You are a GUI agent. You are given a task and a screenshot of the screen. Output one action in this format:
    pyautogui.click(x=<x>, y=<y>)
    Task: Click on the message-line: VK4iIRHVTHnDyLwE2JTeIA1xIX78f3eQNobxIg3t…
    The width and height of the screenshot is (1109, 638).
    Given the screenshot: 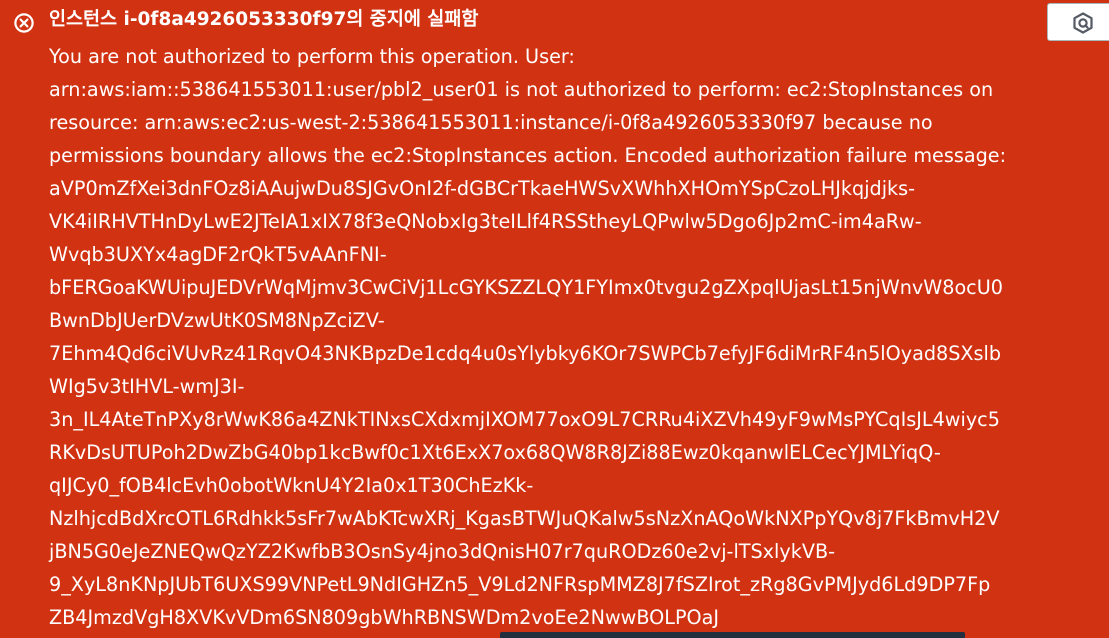 What is the action you would take?
    pyautogui.click(x=485, y=221)
    